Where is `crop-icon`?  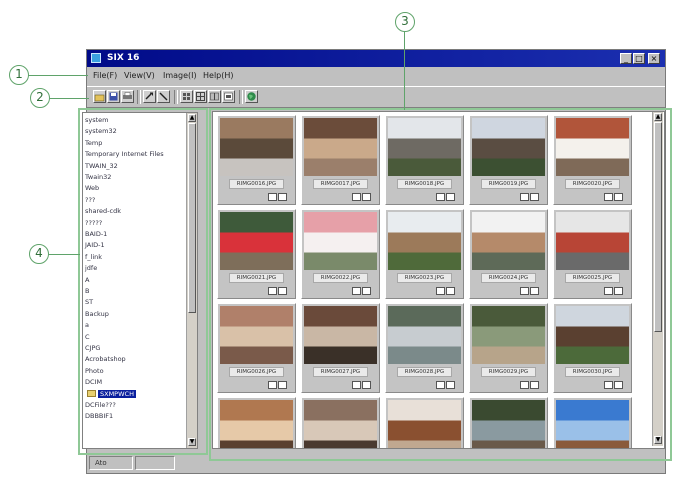
crop-icon is located at coordinates (163, 96).